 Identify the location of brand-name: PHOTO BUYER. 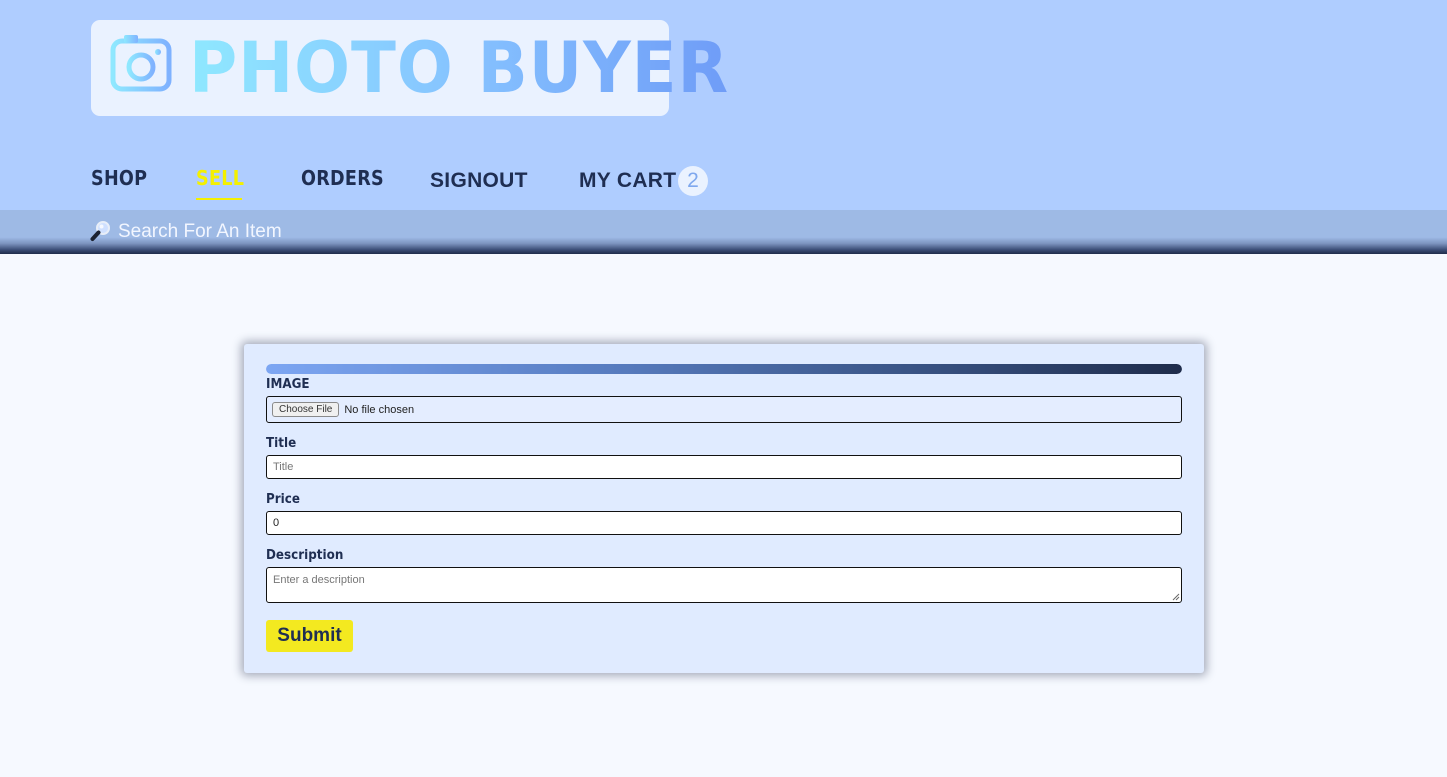
(459, 68).